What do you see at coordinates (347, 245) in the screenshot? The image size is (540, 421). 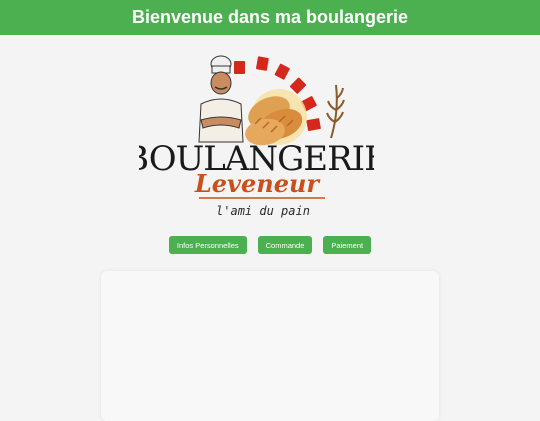 I see `nav-button-paiement: Paiement` at bounding box center [347, 245].